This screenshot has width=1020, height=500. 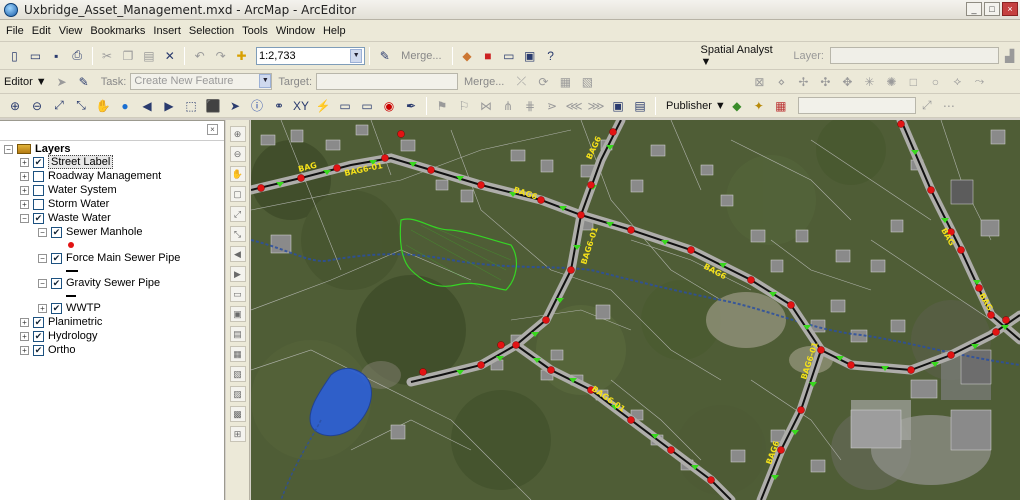 What do you see at coordinates (84, 82) in the screenshot?
I see `sketch-tool-icon: ✎` at bounding box center [84, 82].